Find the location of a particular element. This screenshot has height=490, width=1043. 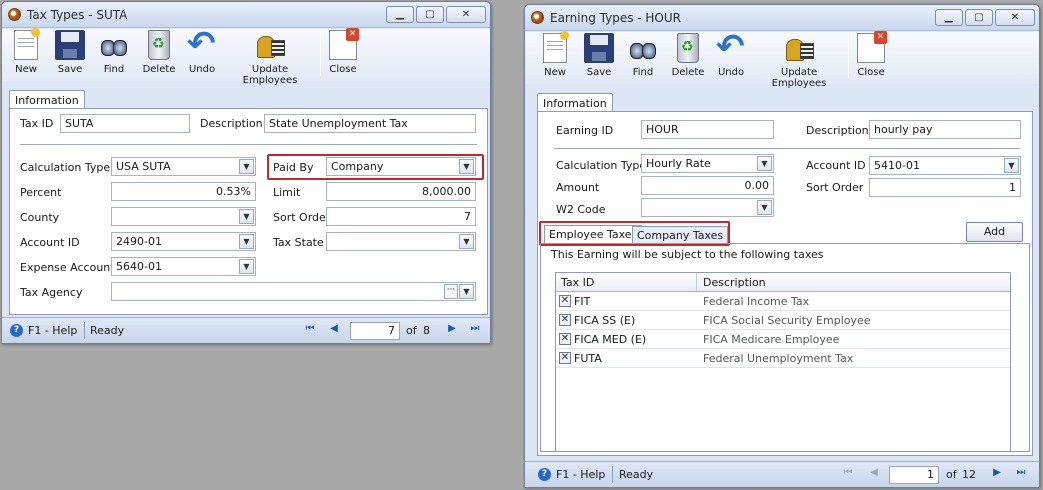

tax-id-field: SUTA is located at coordinates (125, 123).